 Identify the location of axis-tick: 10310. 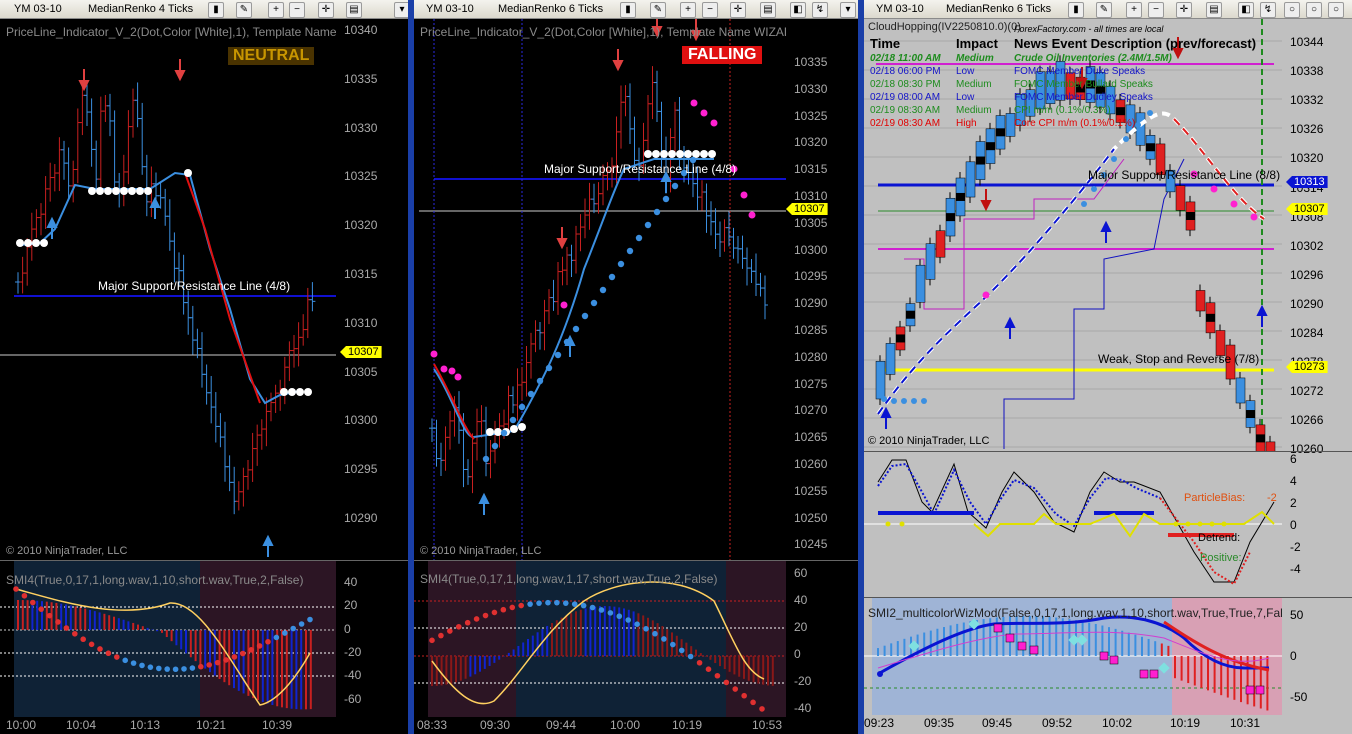
(361, 322).